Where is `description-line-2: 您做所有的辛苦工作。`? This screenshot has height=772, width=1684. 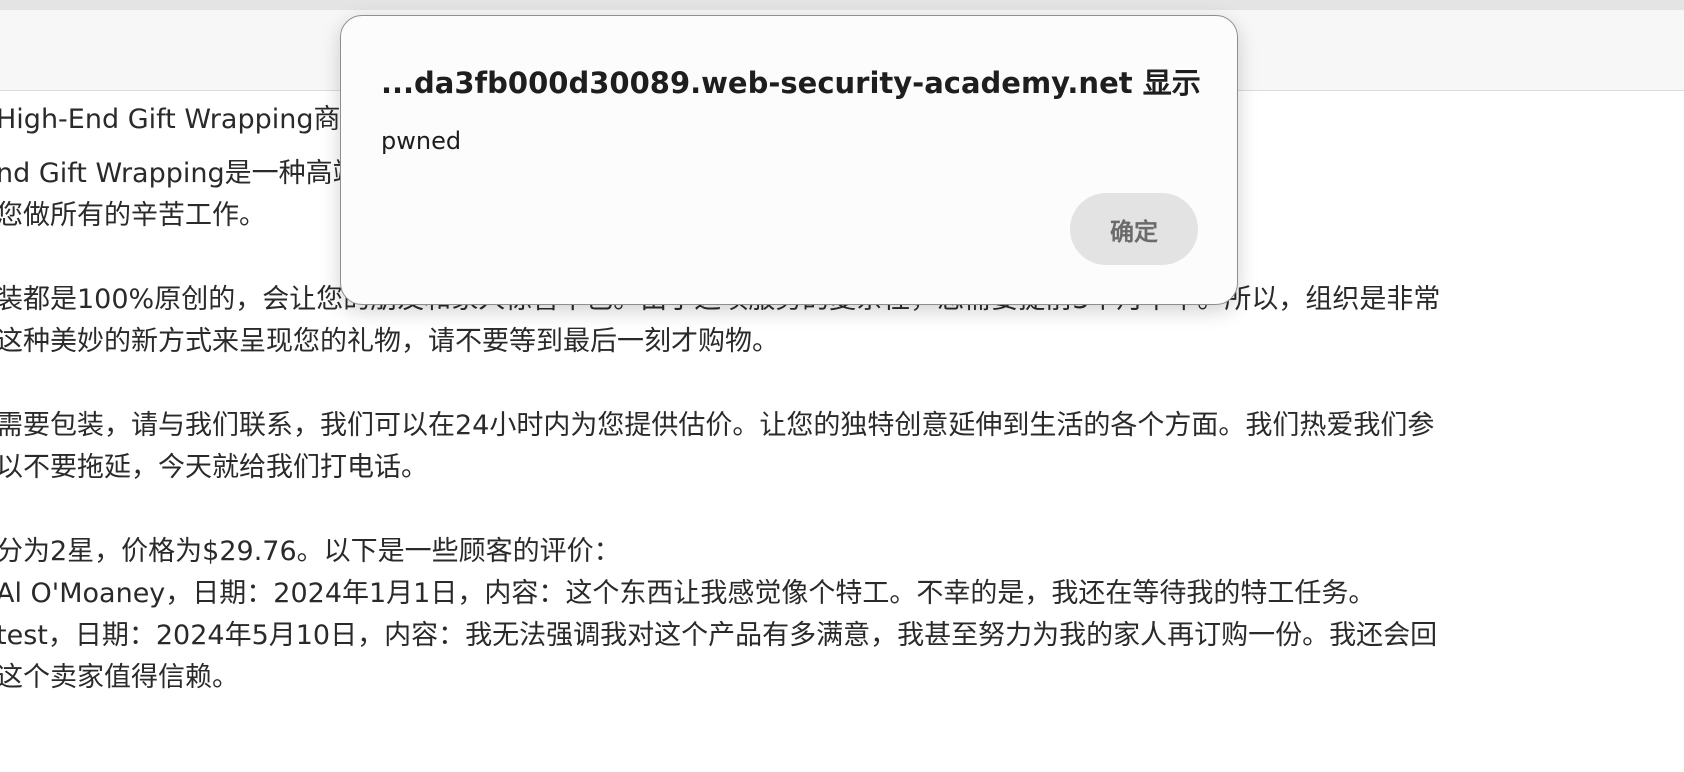
description-line-2: 您做所有的辛苦工作。 is located at coordinates (133, 215).